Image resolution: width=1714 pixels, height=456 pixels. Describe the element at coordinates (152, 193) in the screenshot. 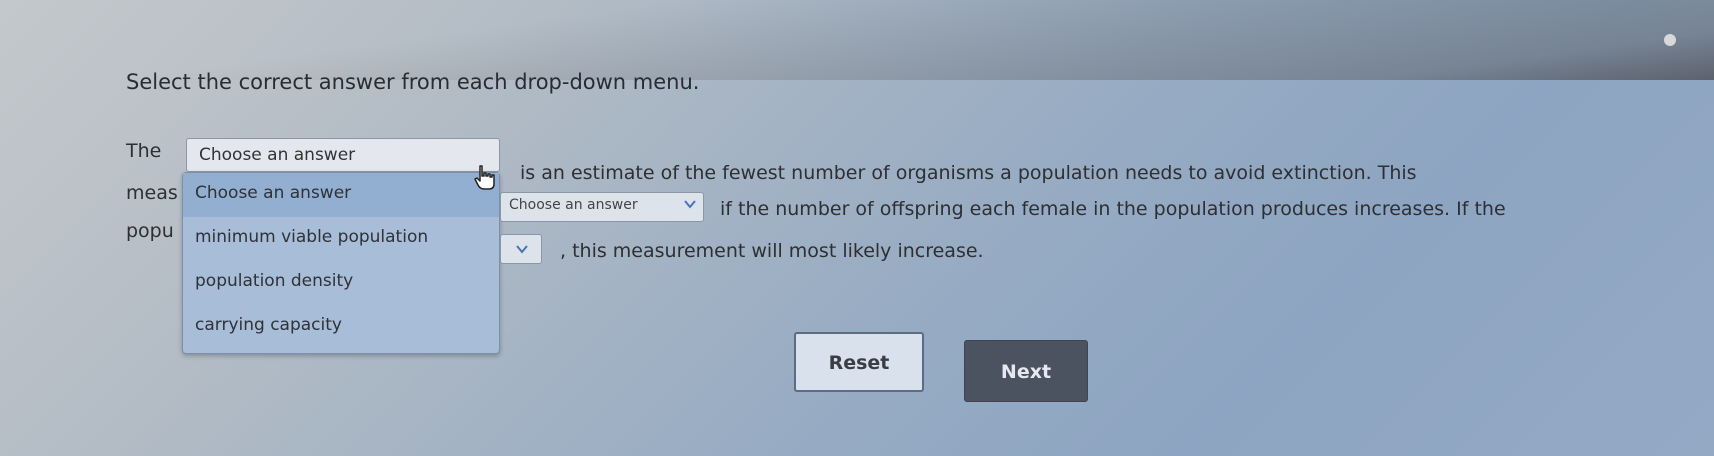

I see `passage-line2-start: meas` at that location.